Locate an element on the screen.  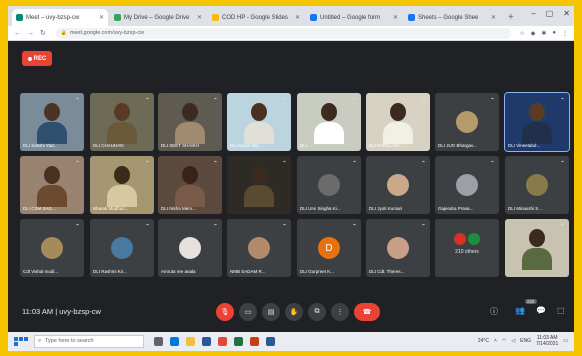
address-bar: 🔒 meet.google.com/uvy-bzsp-cw is located at coordinates (283, 33).